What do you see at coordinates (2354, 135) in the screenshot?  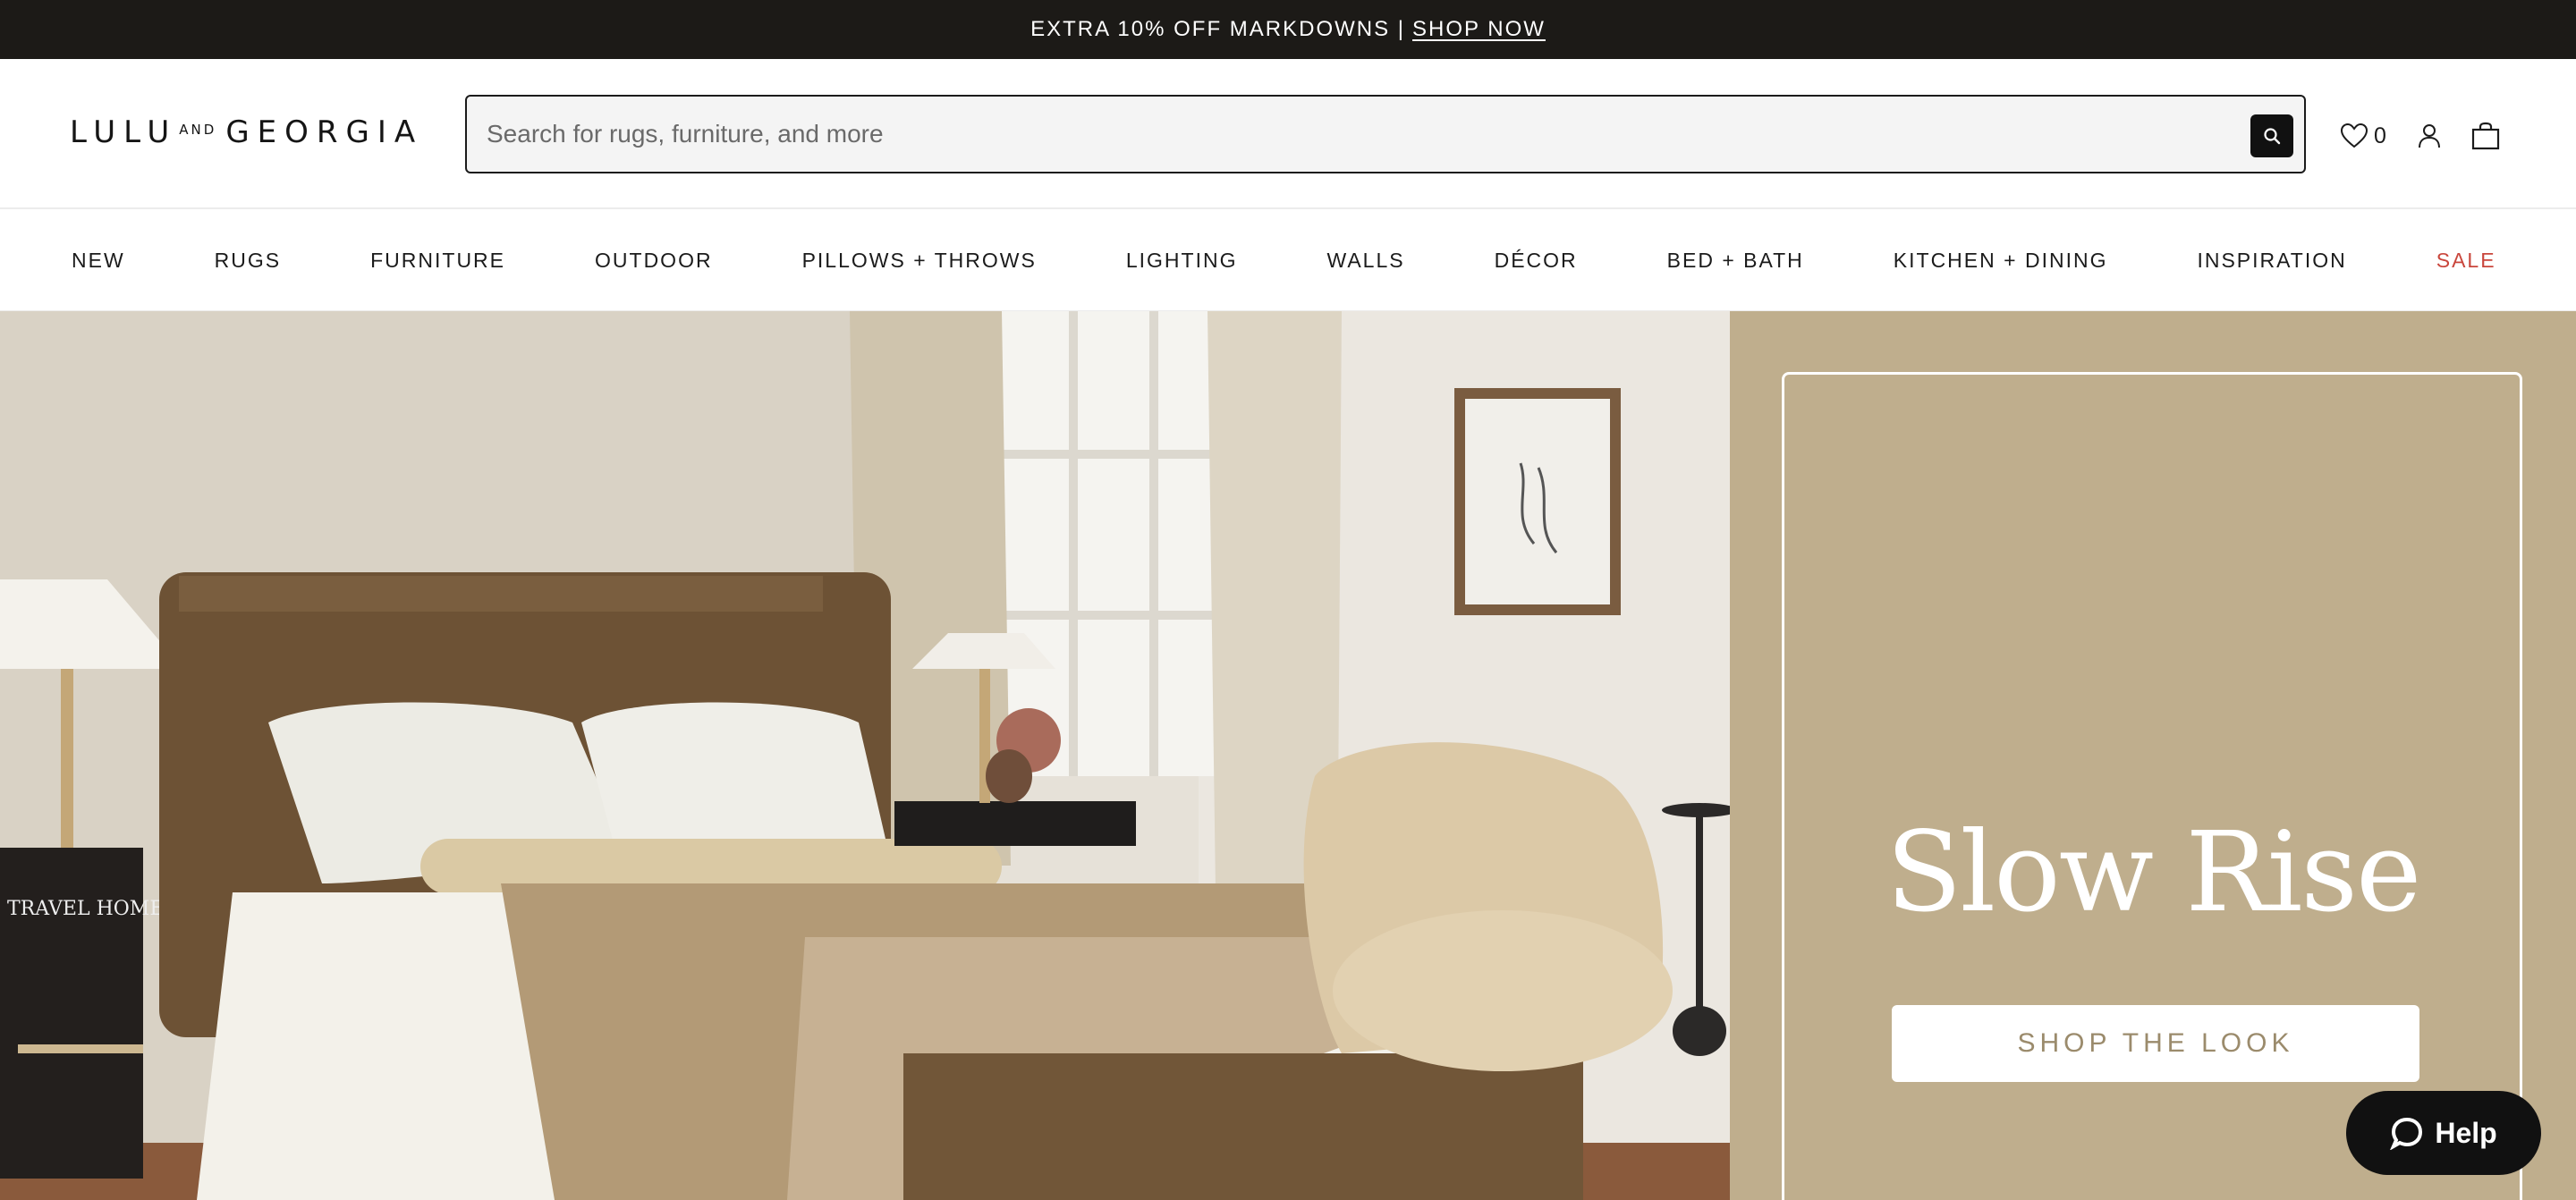 I see `heart-icon` at bounding box center [2354, 135].